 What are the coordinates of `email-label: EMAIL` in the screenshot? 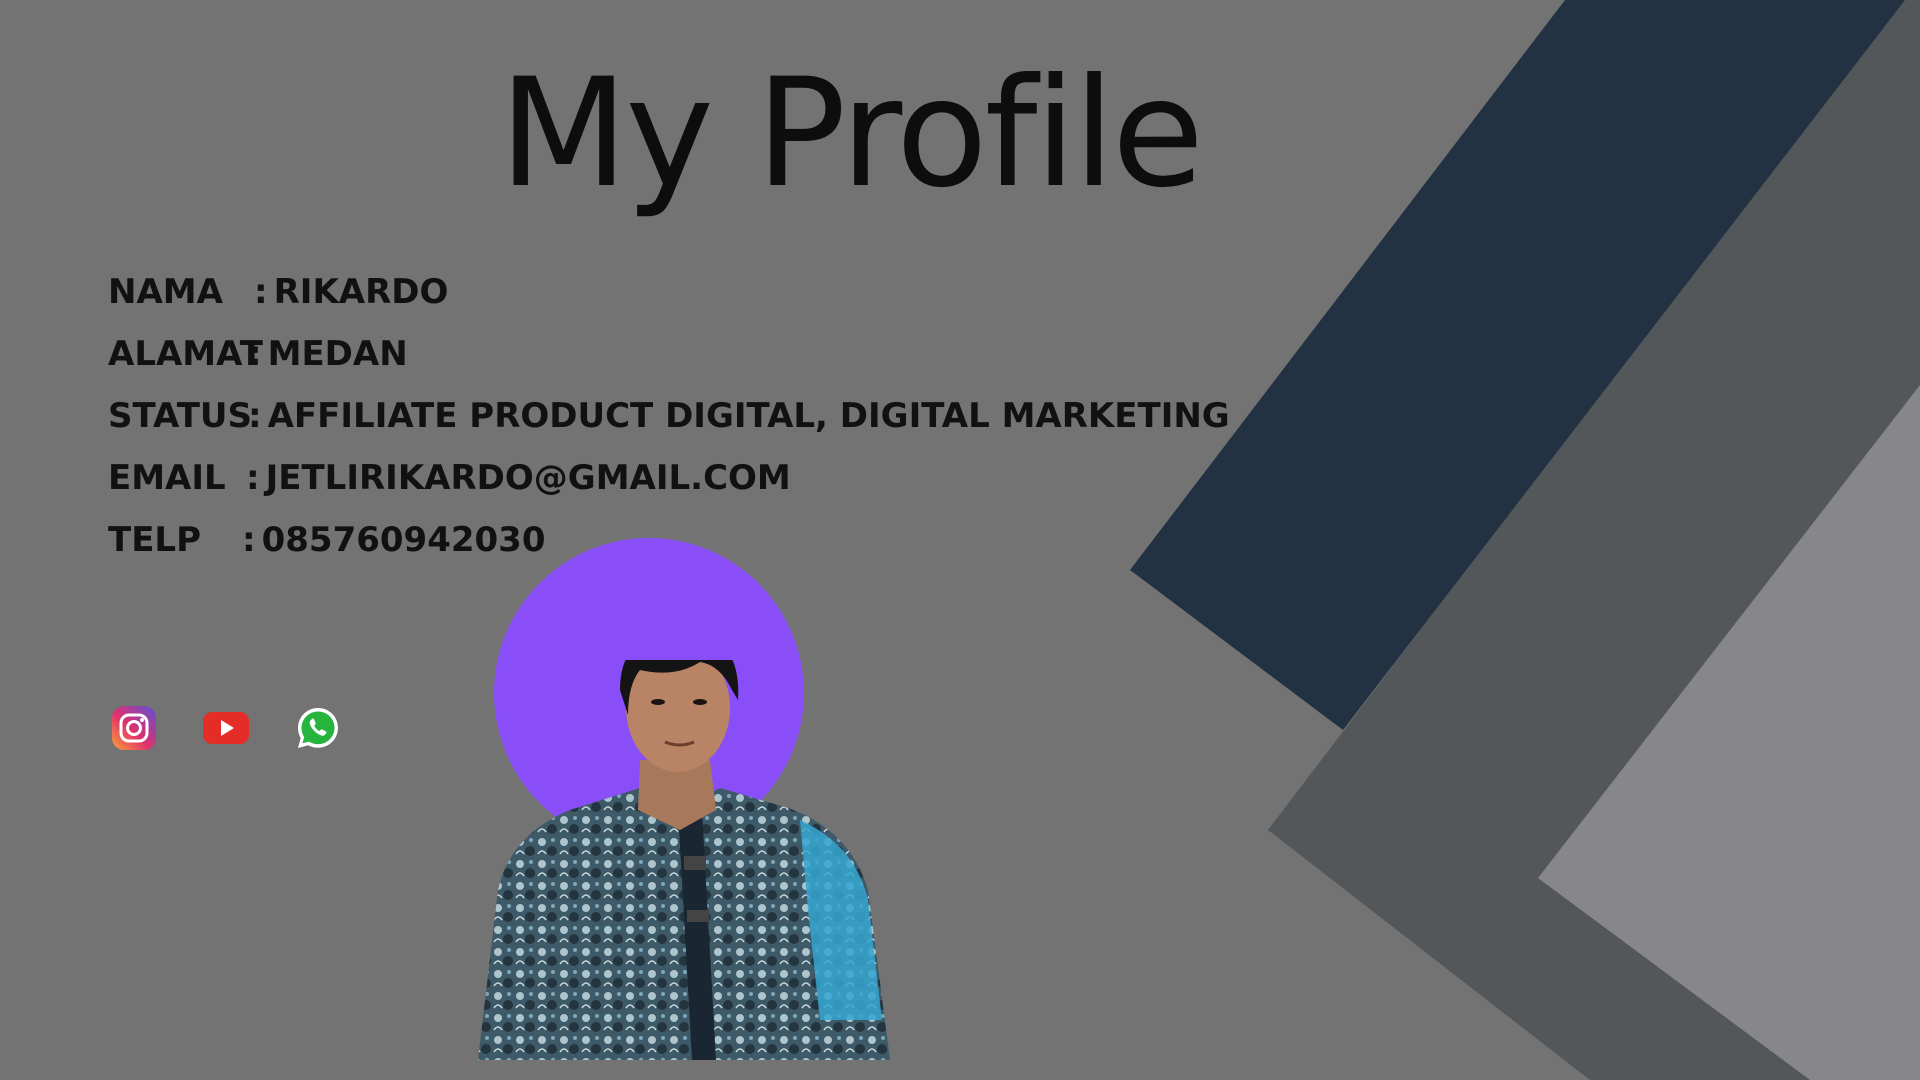 It's located at (167, 478).